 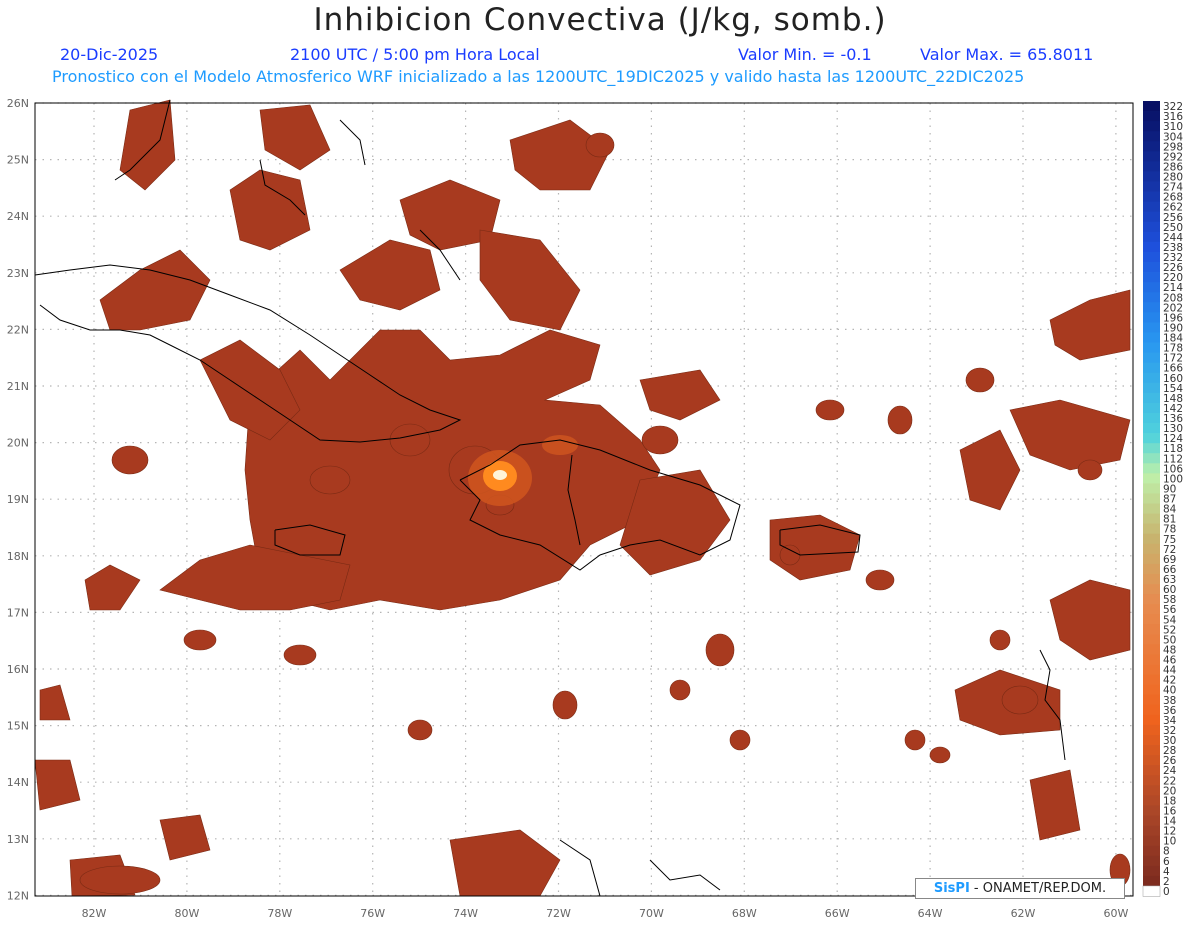 I want to click on lat-label: 18N, so click(x=18, y=556).